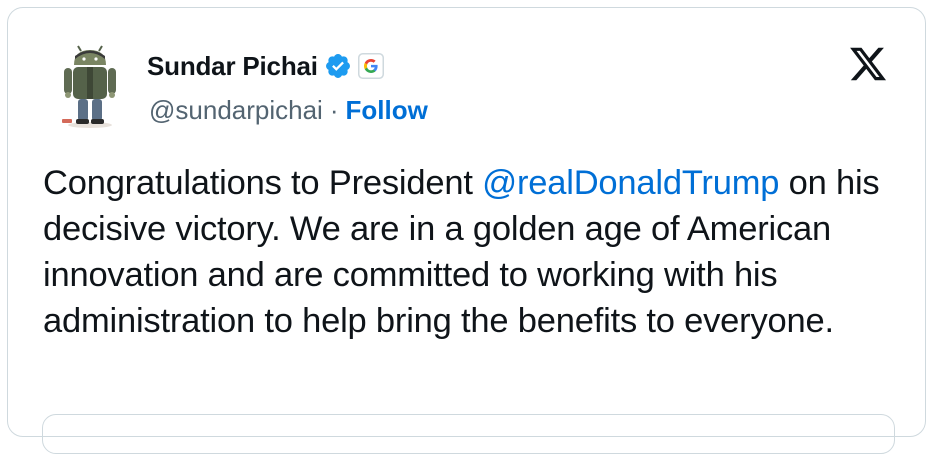 This screenshot has height=454, width=930. I want to click on affiliate-badge, so click(370, 66).